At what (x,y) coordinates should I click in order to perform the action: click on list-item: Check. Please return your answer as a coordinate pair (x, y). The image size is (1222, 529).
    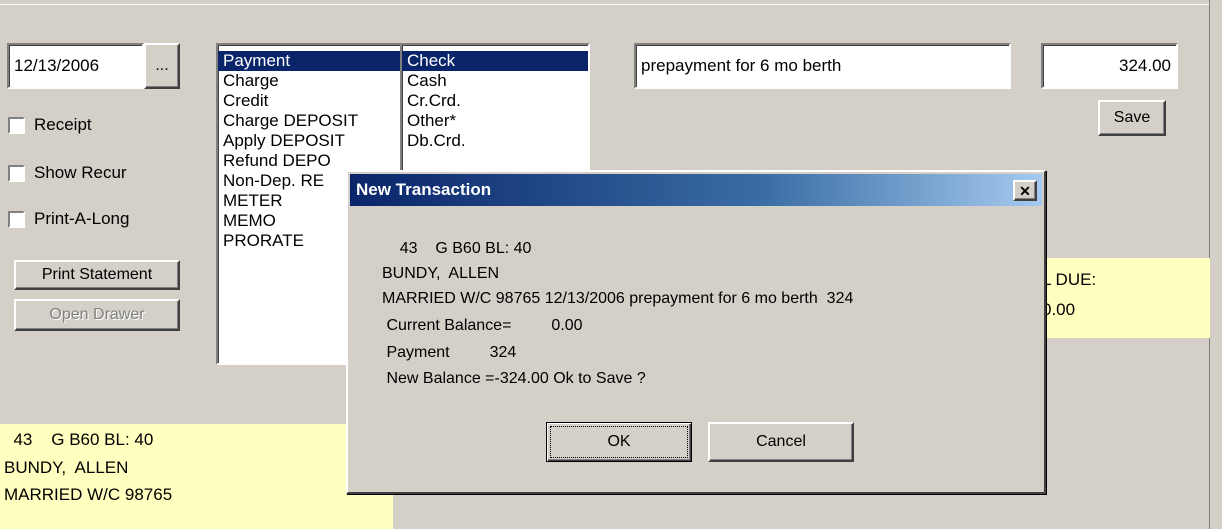
    Looking at the image, I should click on (495, 61).